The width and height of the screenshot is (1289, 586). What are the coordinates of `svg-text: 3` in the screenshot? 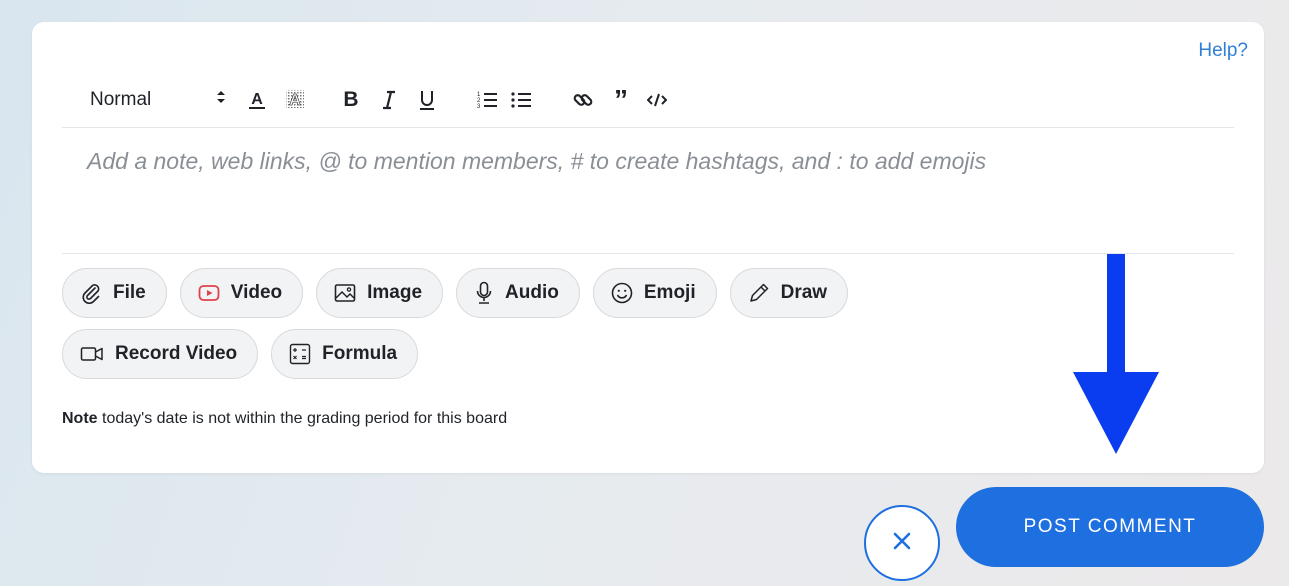 It's located at (479, 107).